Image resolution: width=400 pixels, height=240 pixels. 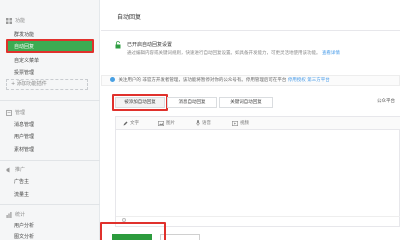 I want to click on sidebar-item-advertiser: 广告主, so click(x=21, y=181).